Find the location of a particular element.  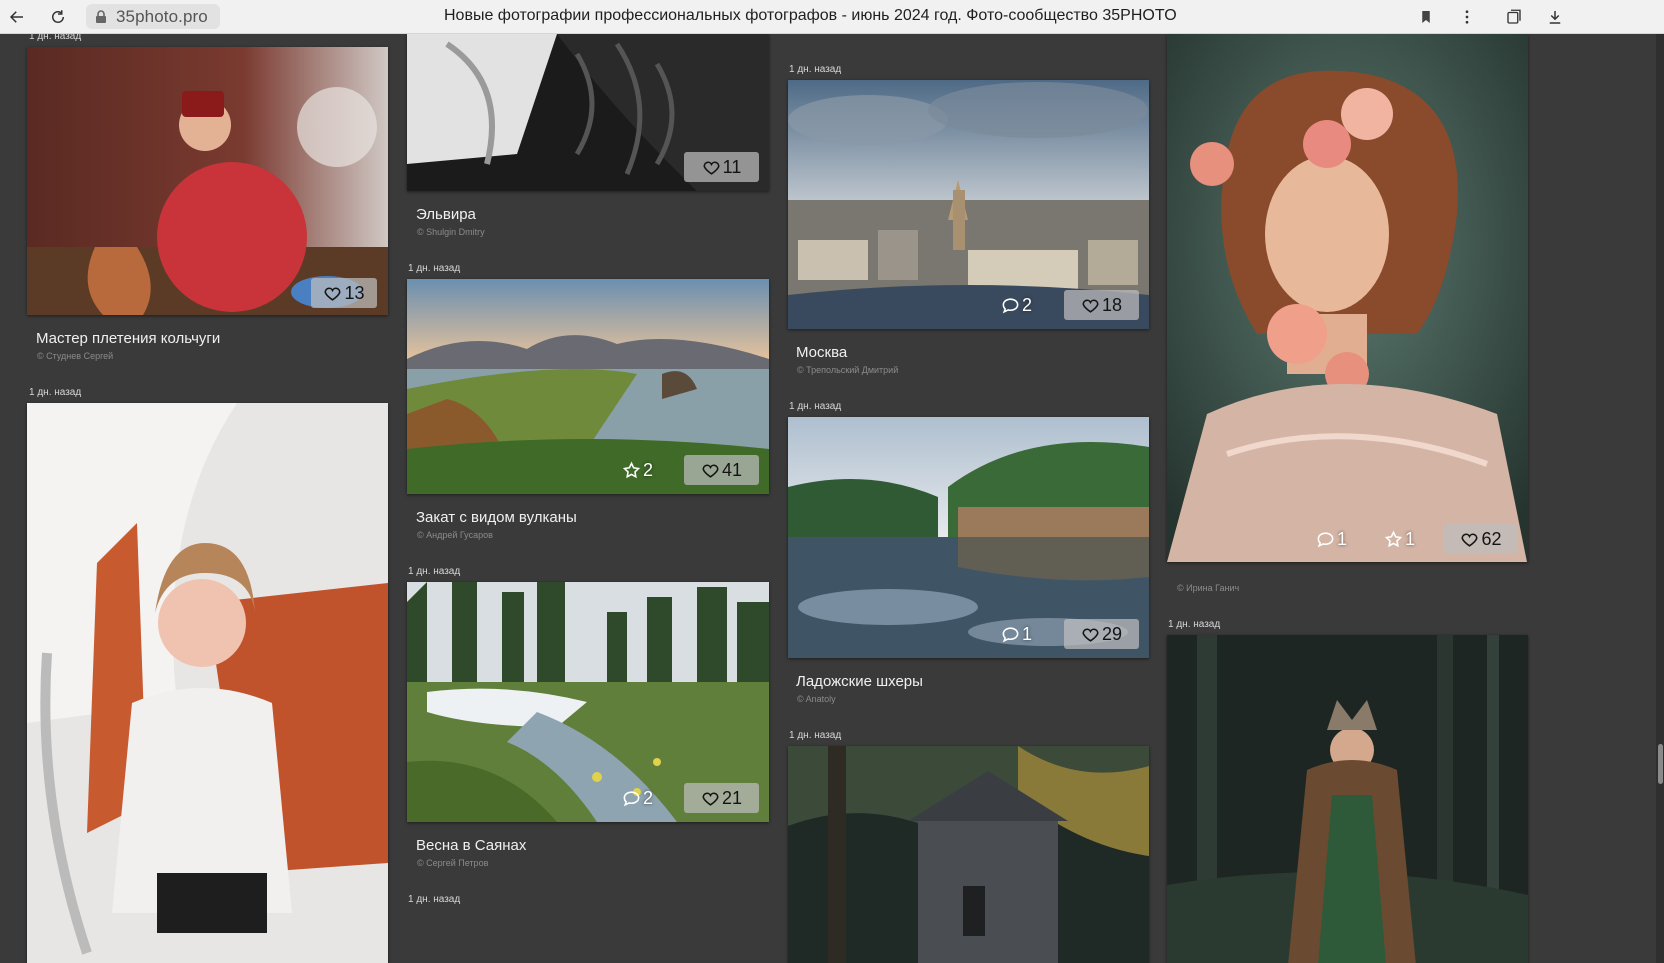

like-button: 29 is located at coordinates (1101, 634).